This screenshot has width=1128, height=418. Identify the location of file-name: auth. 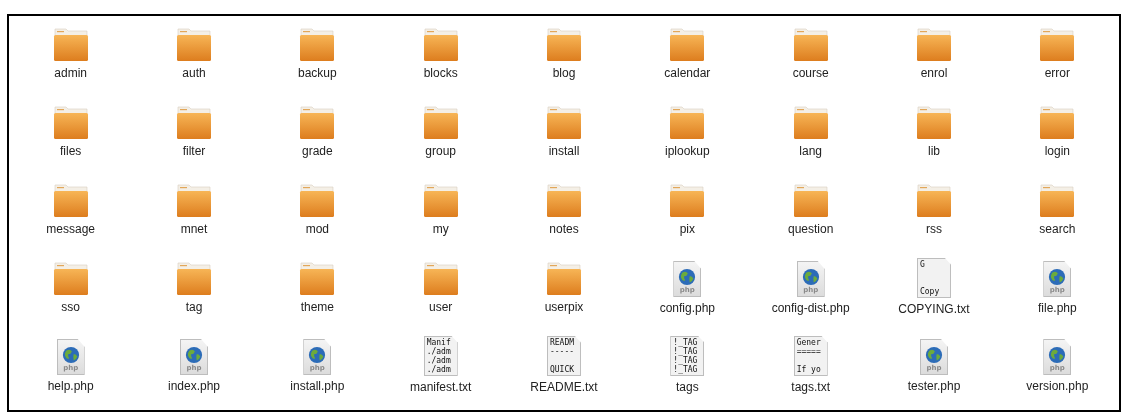
(194, 73).